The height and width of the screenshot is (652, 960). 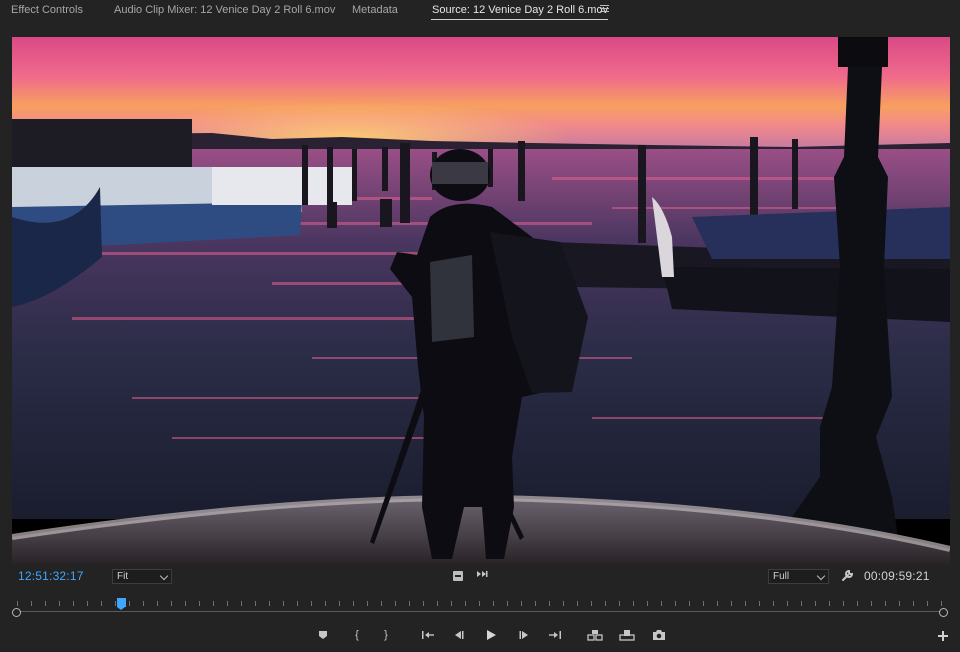 I want to click on out-point-handle, so click(x=943, y=612).